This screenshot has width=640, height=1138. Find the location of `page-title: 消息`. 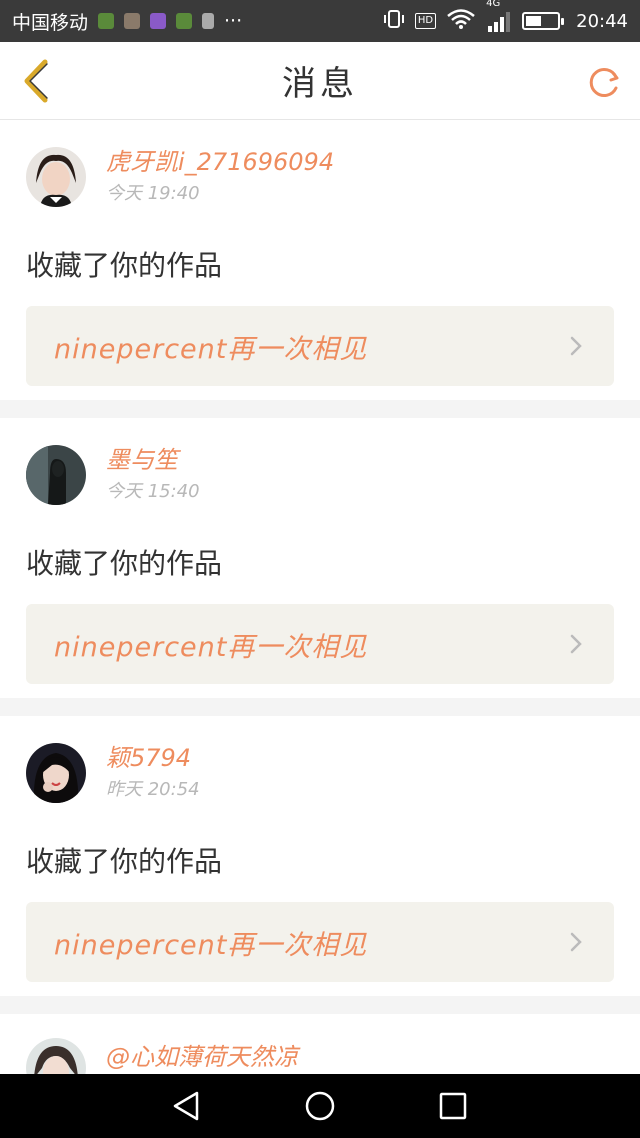

page-title: 消息 is located at coordinates (320, 84).